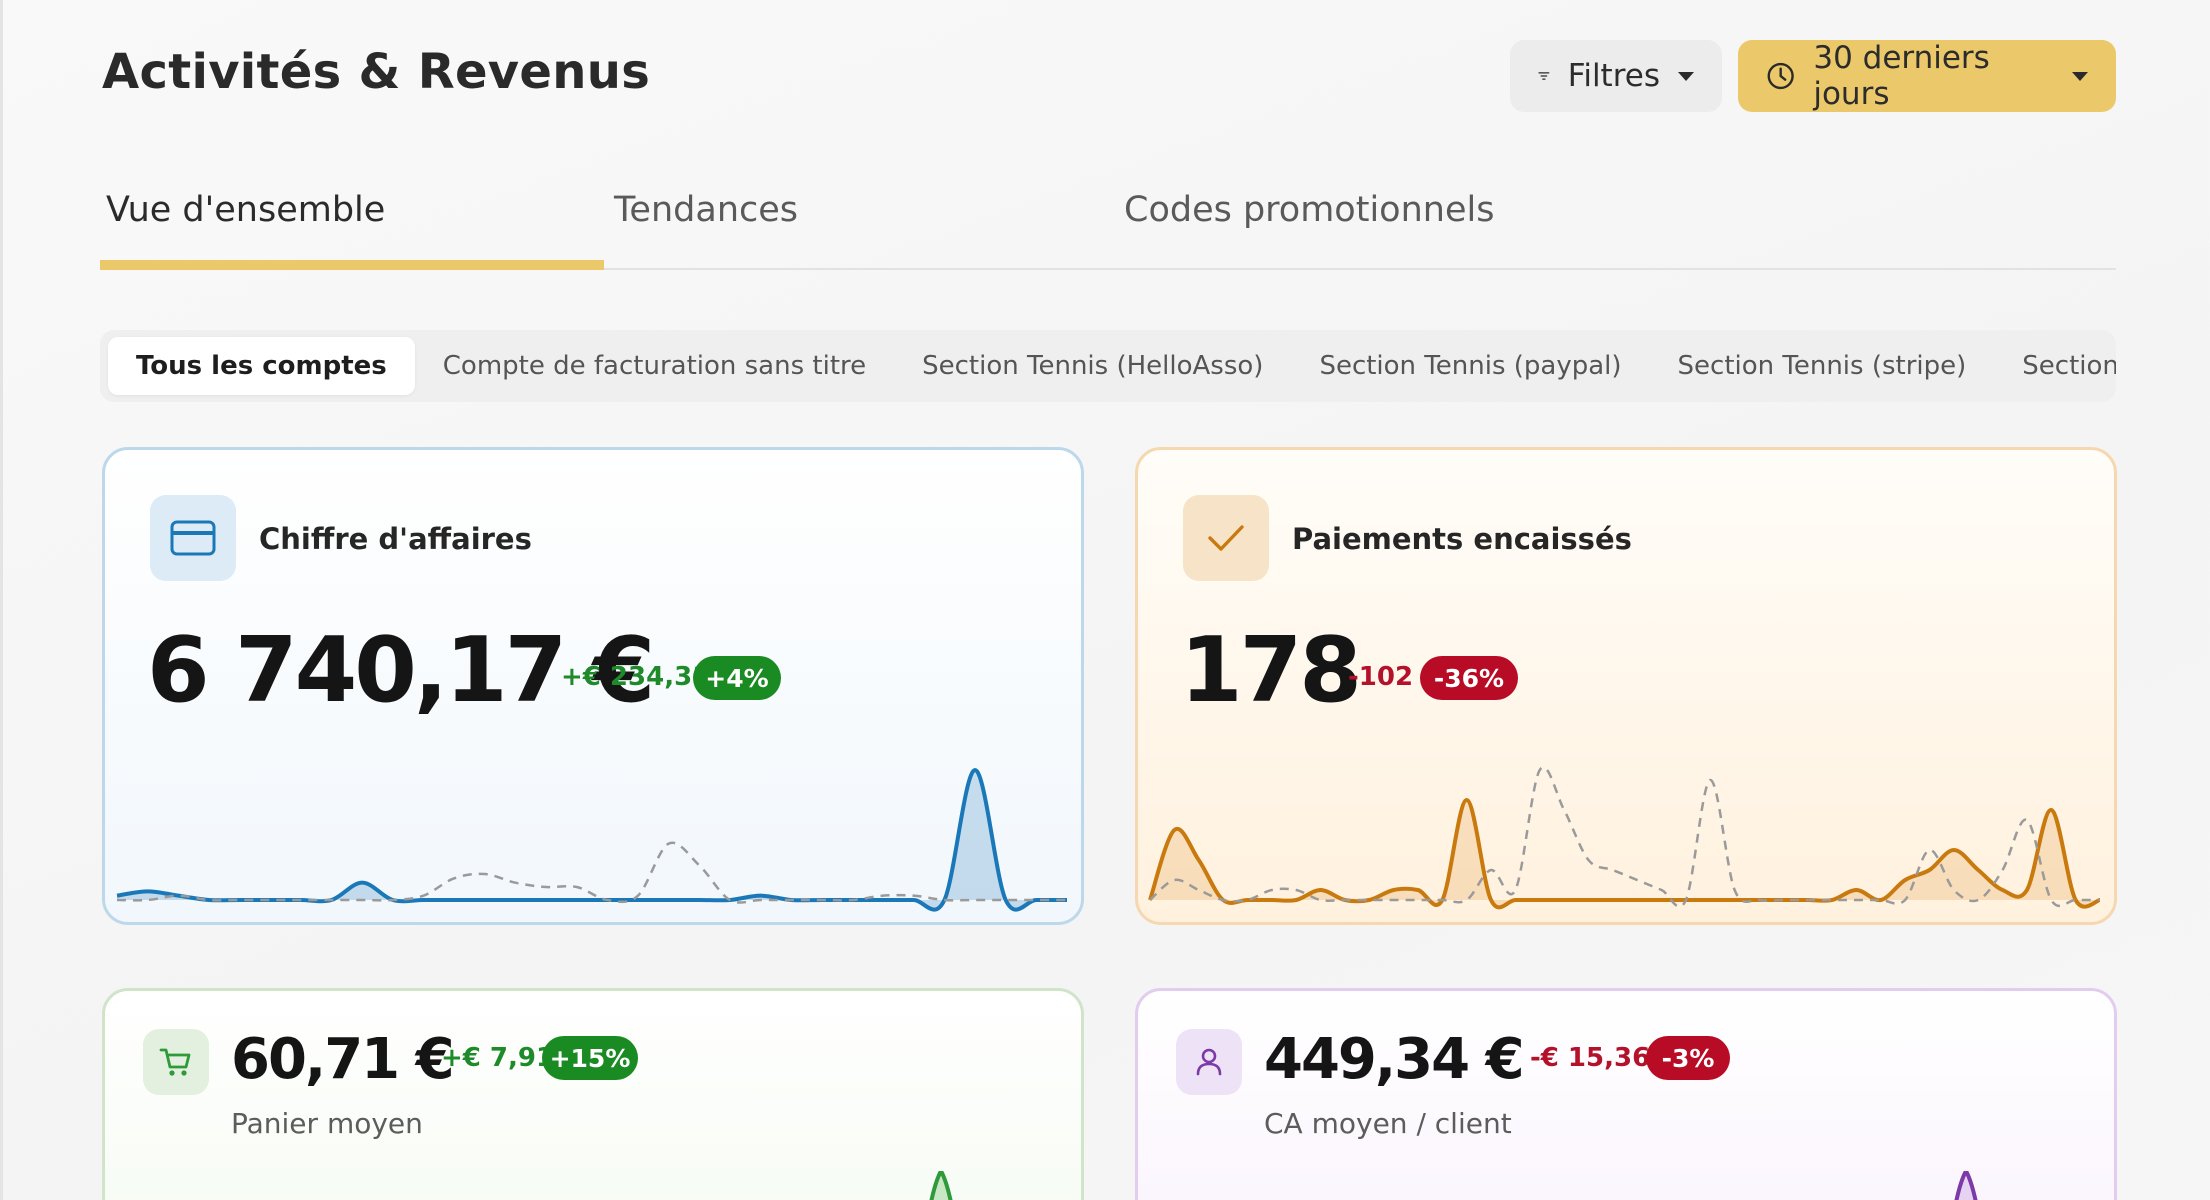 This screenshot has height=1200, width=2210. I want to click on average-basket-delta: +€ 7,91, so click(498, 1058).